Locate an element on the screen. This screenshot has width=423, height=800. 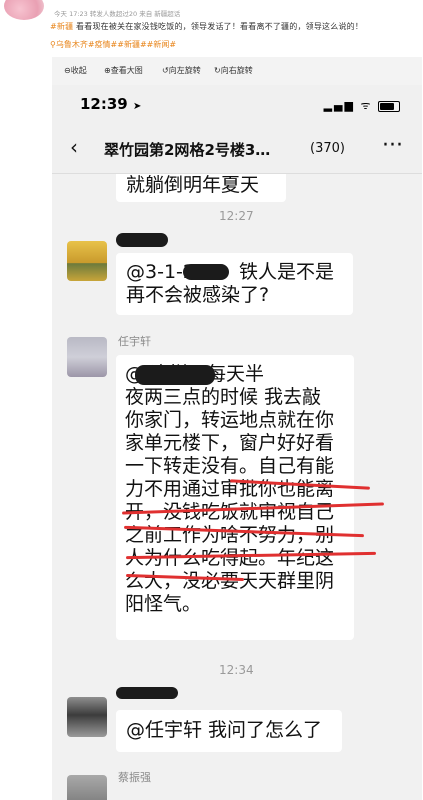
image-toolbar: ⊖收起 ⊕查看大图 ↺向左旋转 ↻向右旋转 is located at coordinates (237, 71).